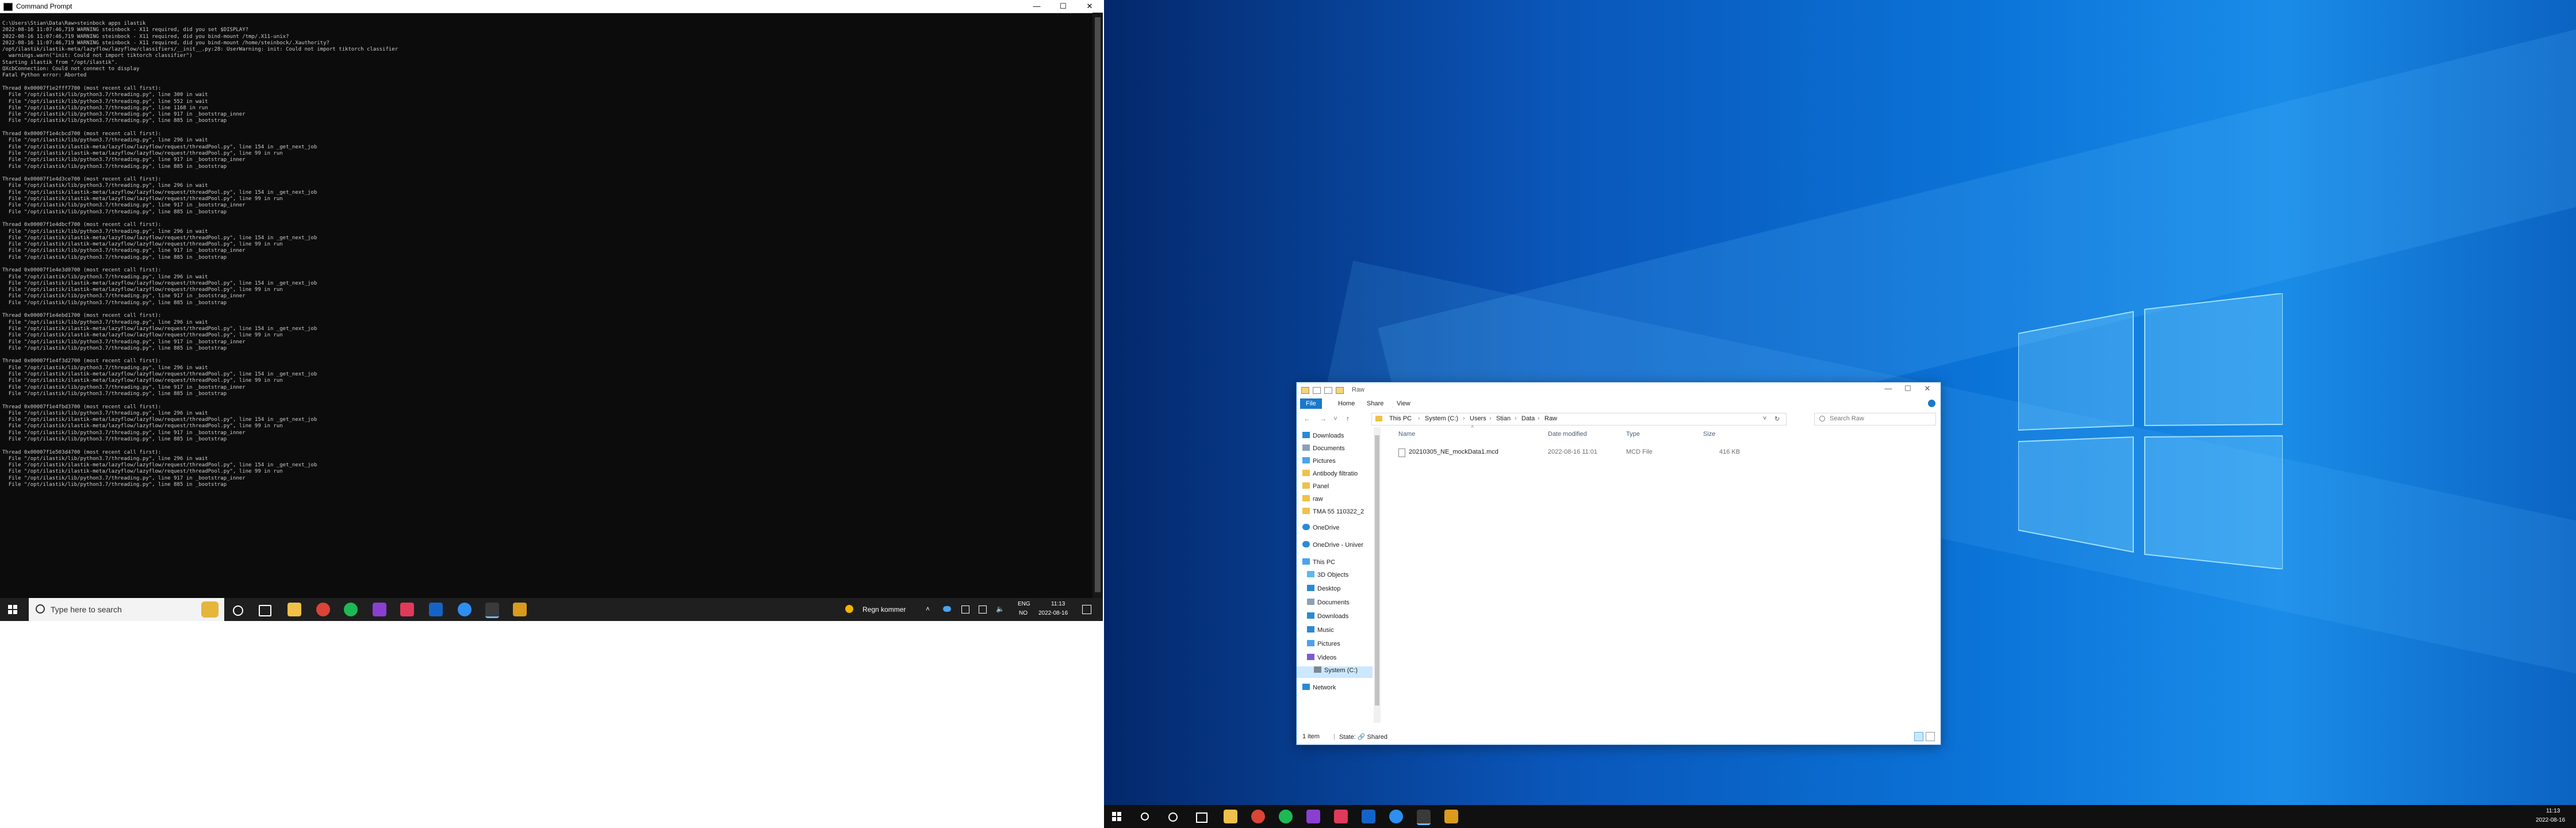 This screenshot has height=828, width=2576. I want to click on back-arrow-icon: ←, so click(1307, 419).